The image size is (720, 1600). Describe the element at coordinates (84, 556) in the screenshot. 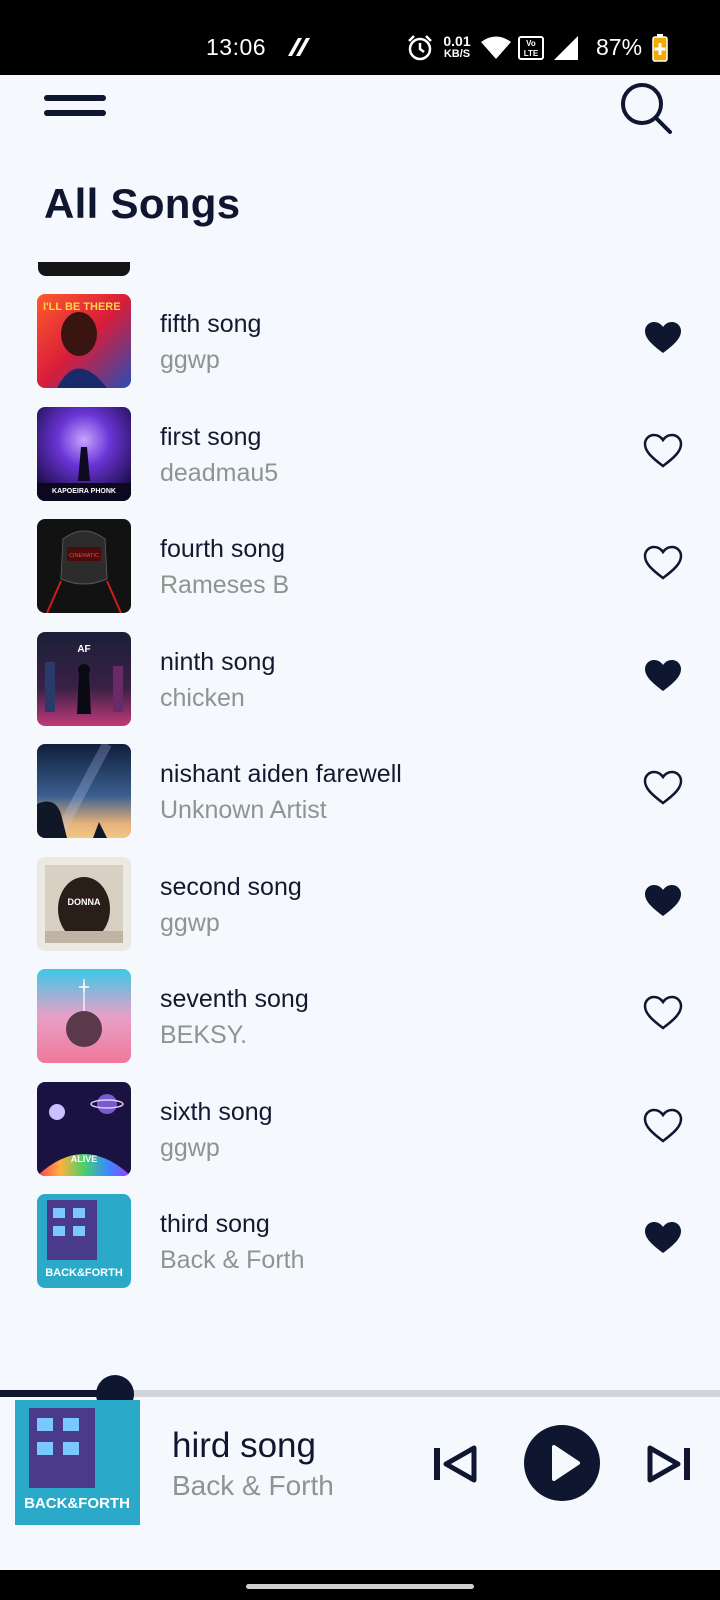

I see `album-art-caption: CINEMATIC` at that location.